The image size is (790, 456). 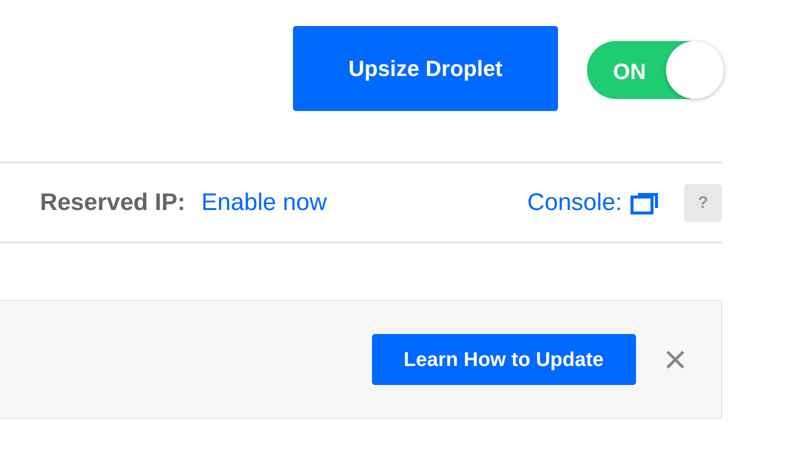 I want to click on console-link: Console:, so click(x=593, y=202).